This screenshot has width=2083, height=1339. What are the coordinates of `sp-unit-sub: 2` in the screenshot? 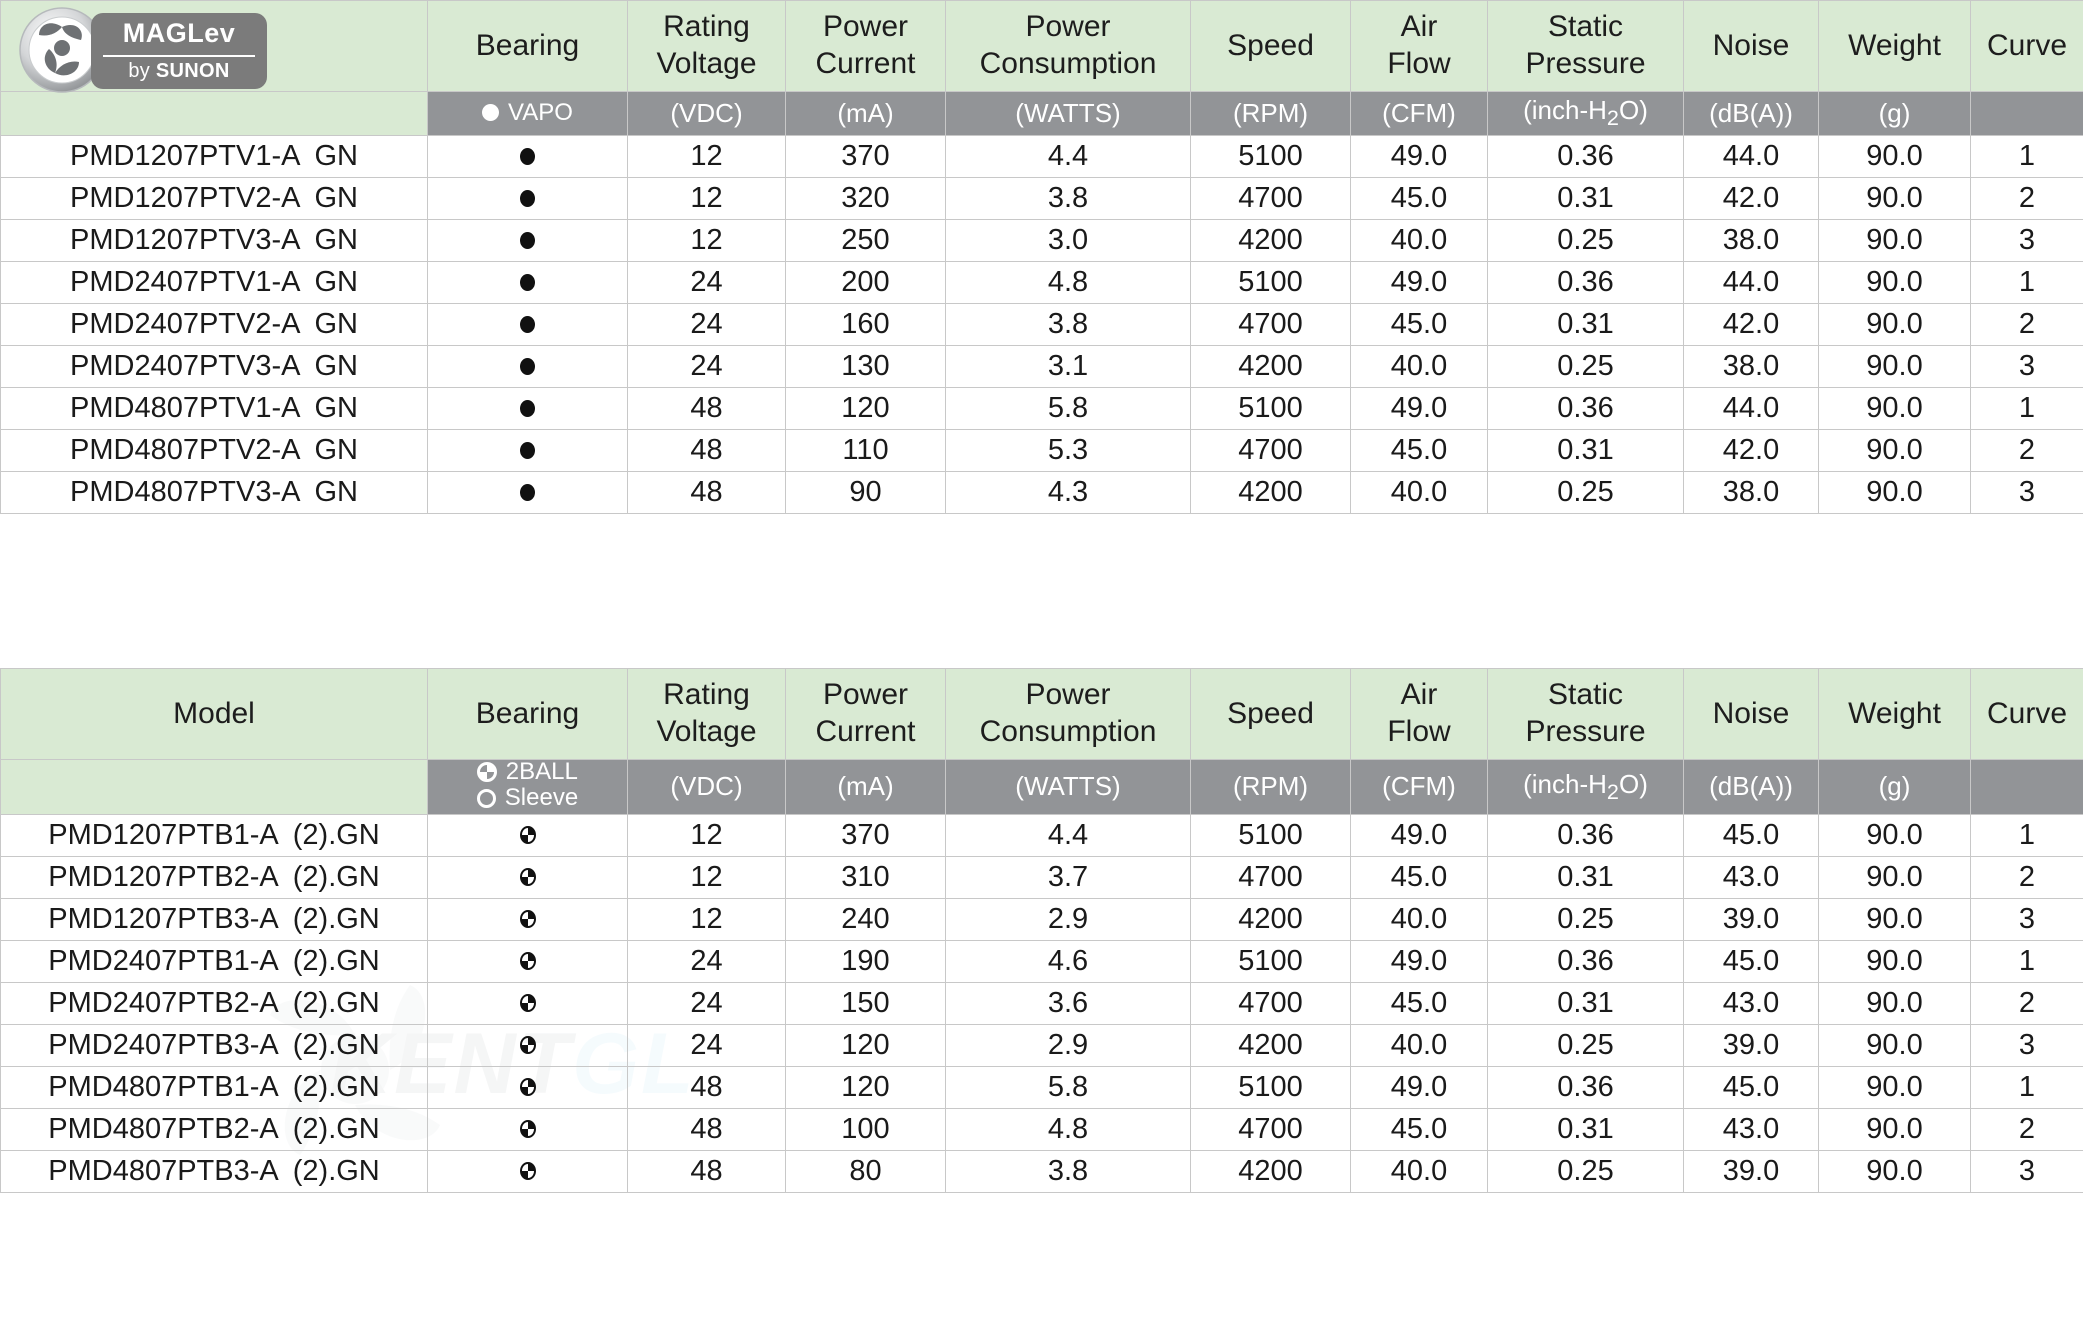 It's located at (1612, 791).